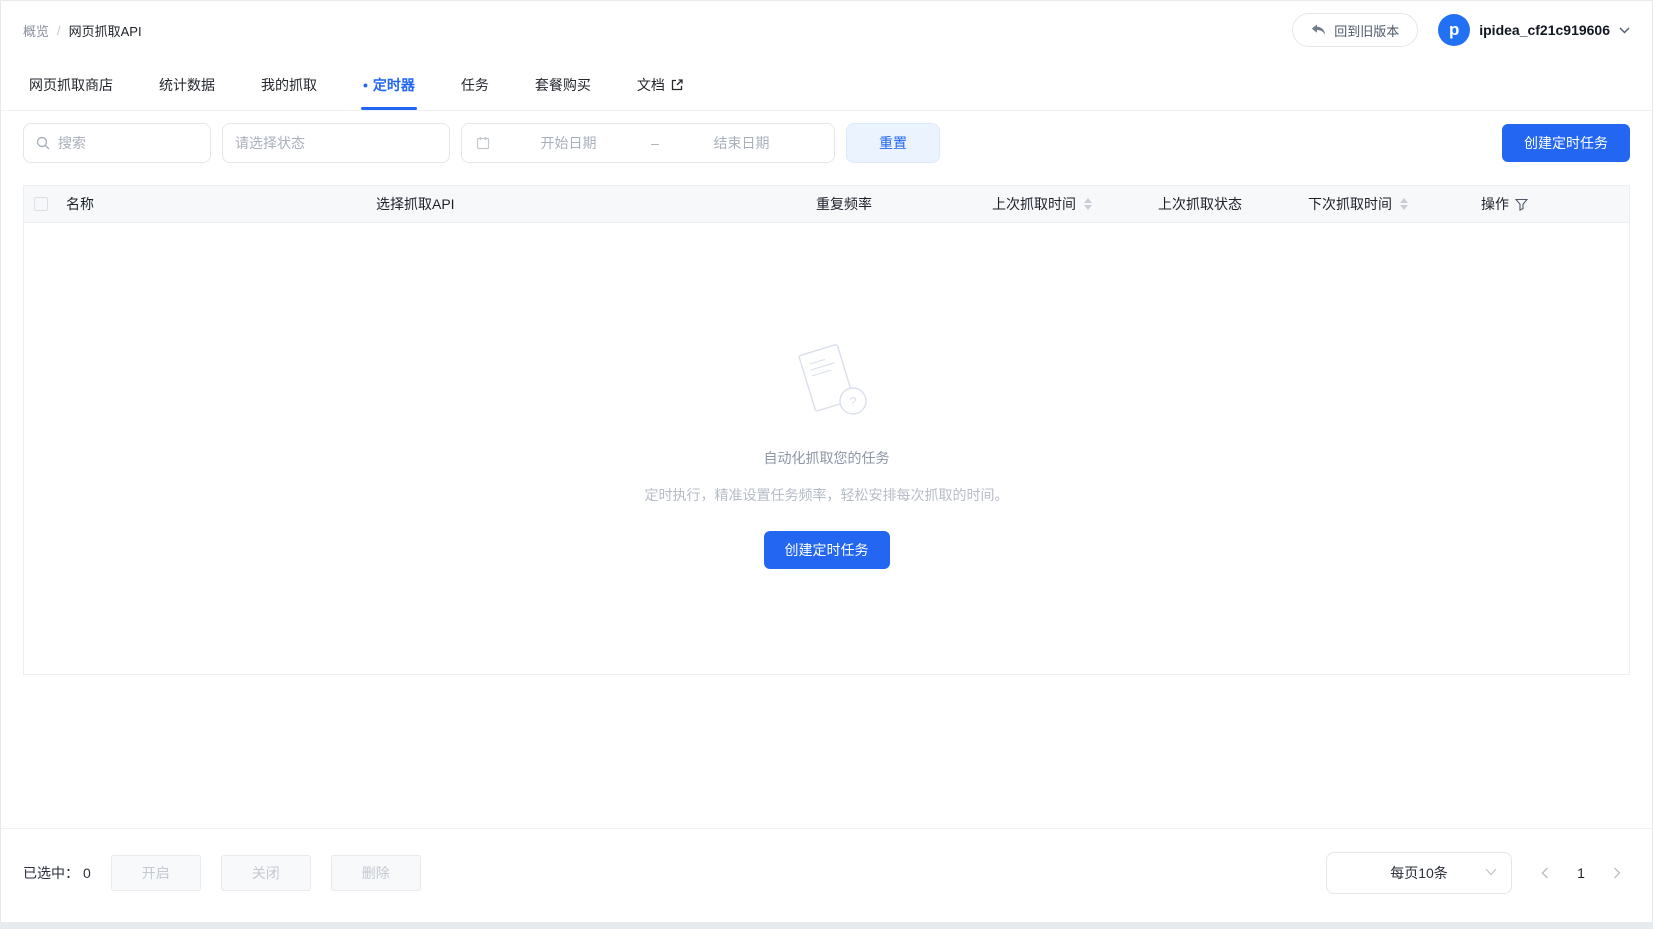  Describe the element at coordinates (1318, 30) in the screenshot. I see `reply-arrow-icon` at that location.